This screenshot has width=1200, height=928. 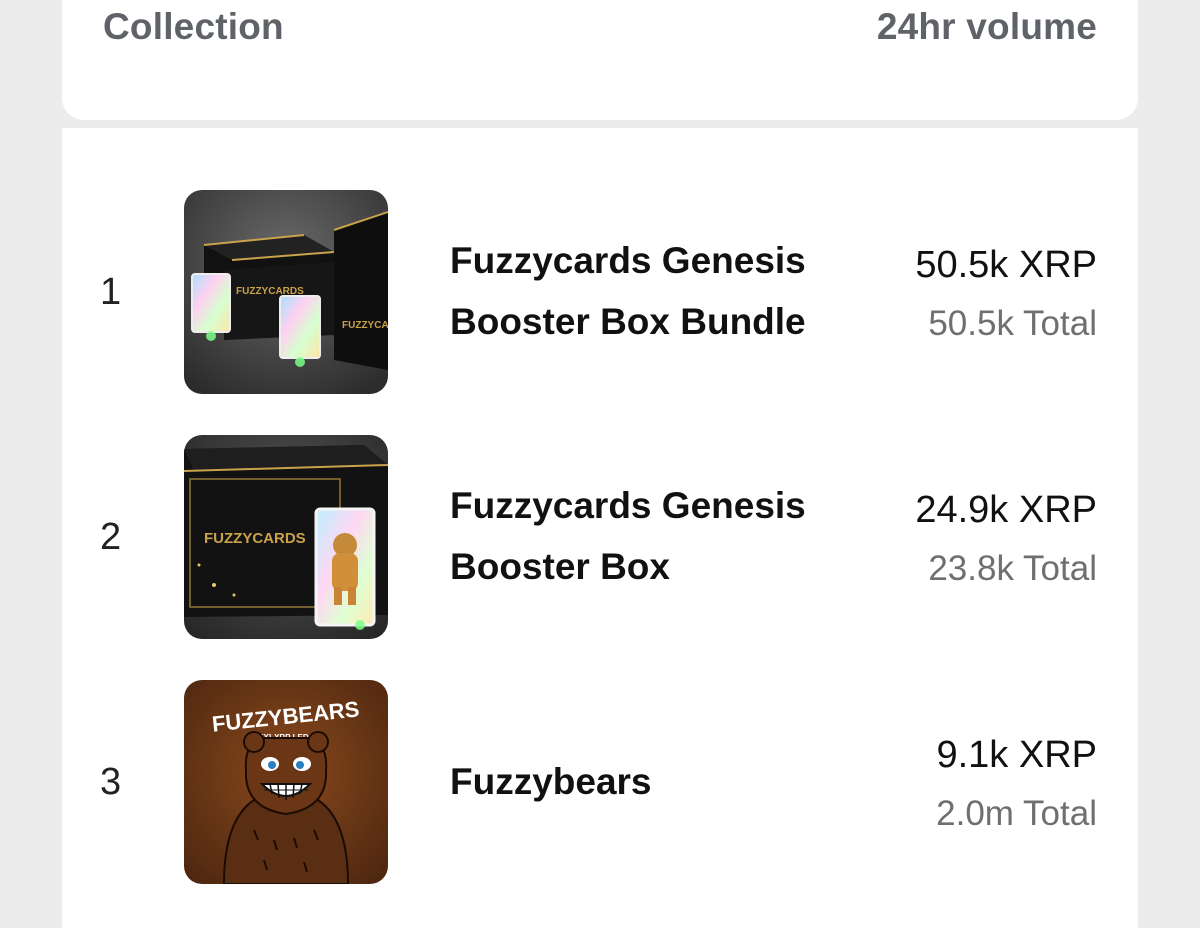 What do you see at coordinates (111, 782) in the screenshot?
I see `rank-number: 3` at bounding box center [111, 782].